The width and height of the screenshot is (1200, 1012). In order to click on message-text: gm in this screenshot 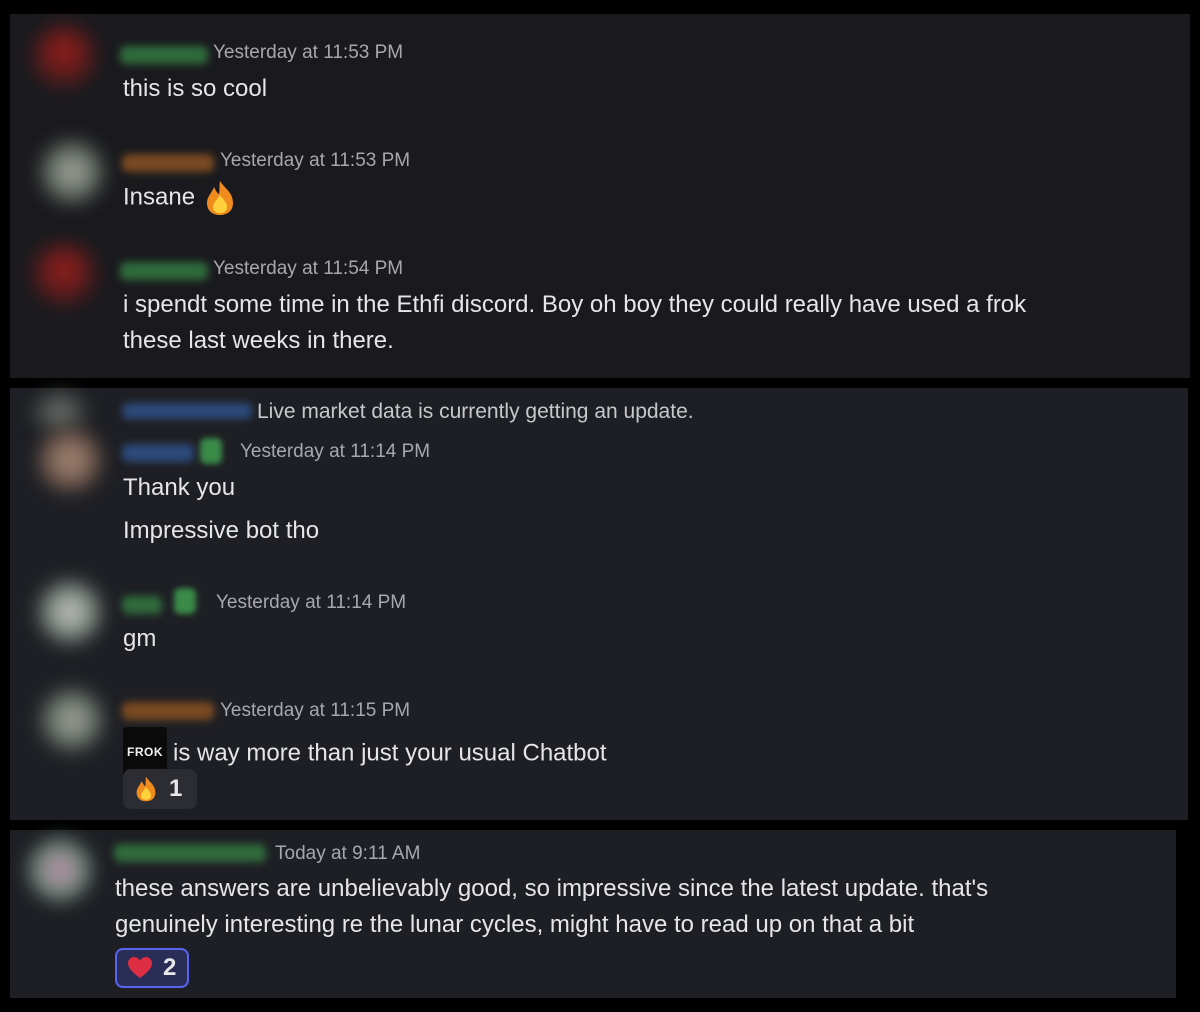, I will do `click(140, 638)`.